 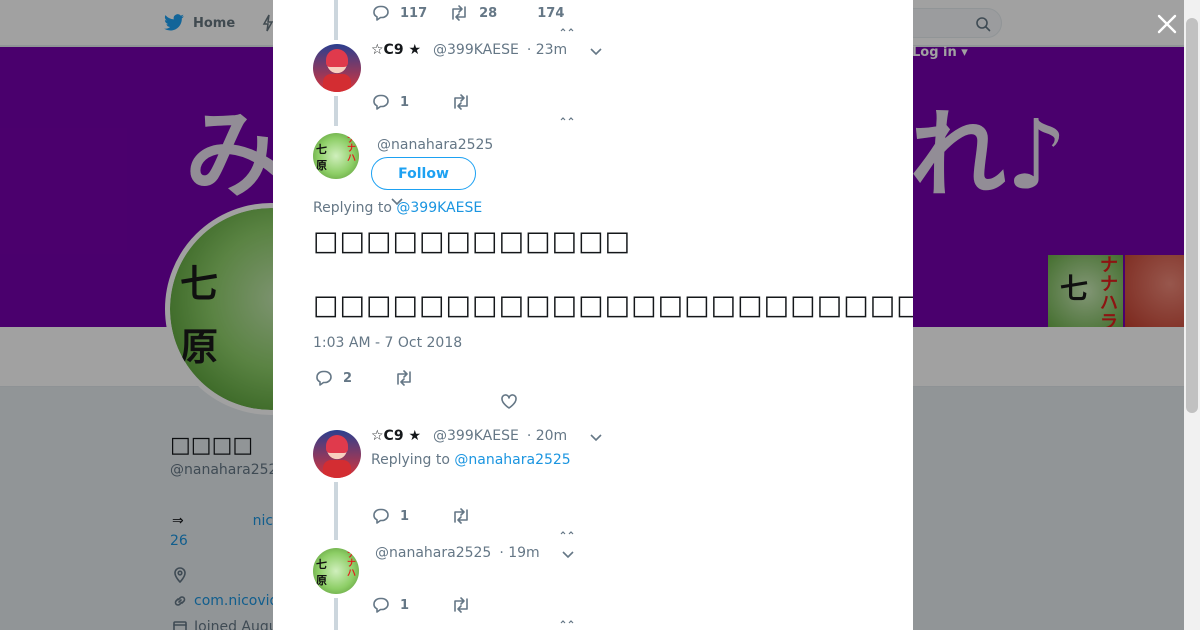 I want to click on replying-to: Replying to @nanahara2525, so click(x=471, y=460).